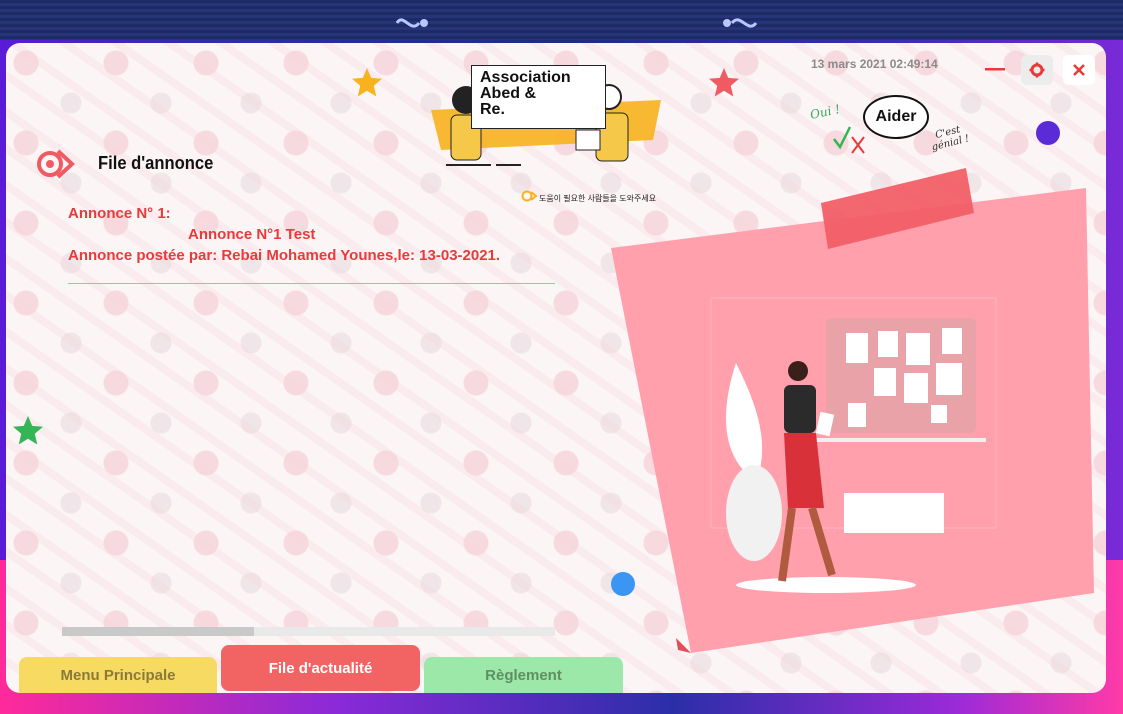  What do you see at coordinates (523, 675) in the screenshot?
I see `tab-reglement: Règlement` at bounding box center [523, 675].